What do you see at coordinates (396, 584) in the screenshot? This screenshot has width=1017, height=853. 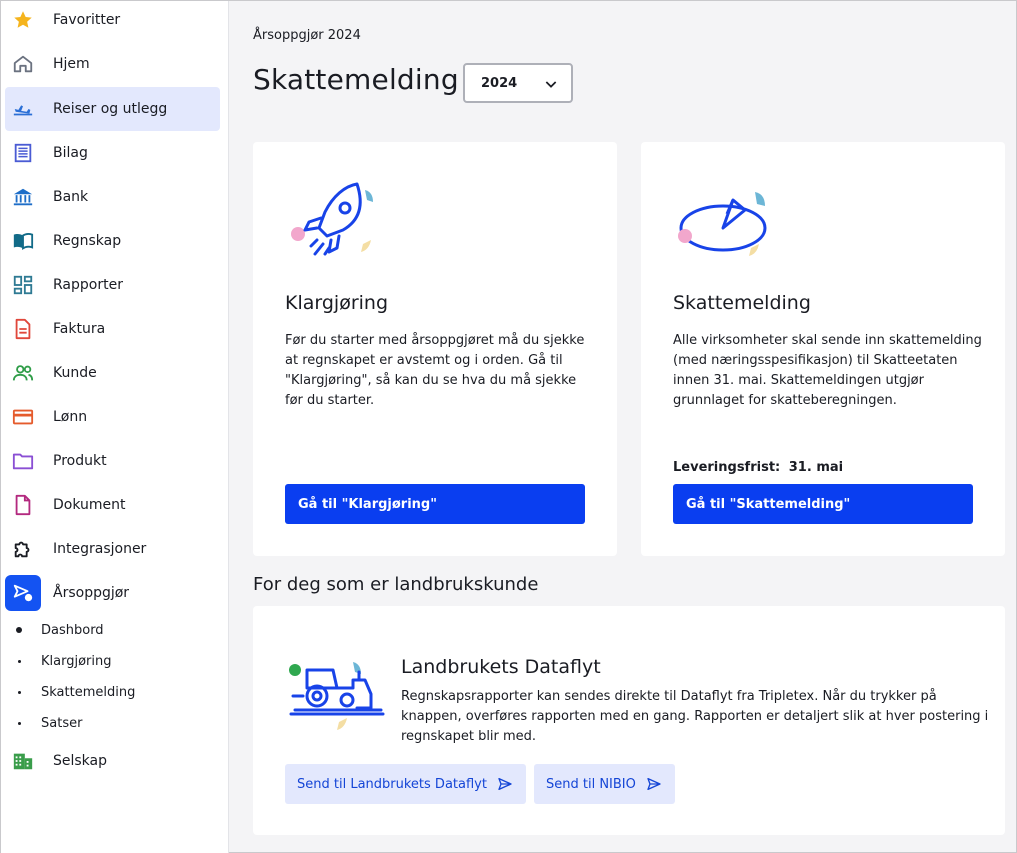 I see `section-heading: For deg som er landbrukskunde` at bounding box center [396, 584].